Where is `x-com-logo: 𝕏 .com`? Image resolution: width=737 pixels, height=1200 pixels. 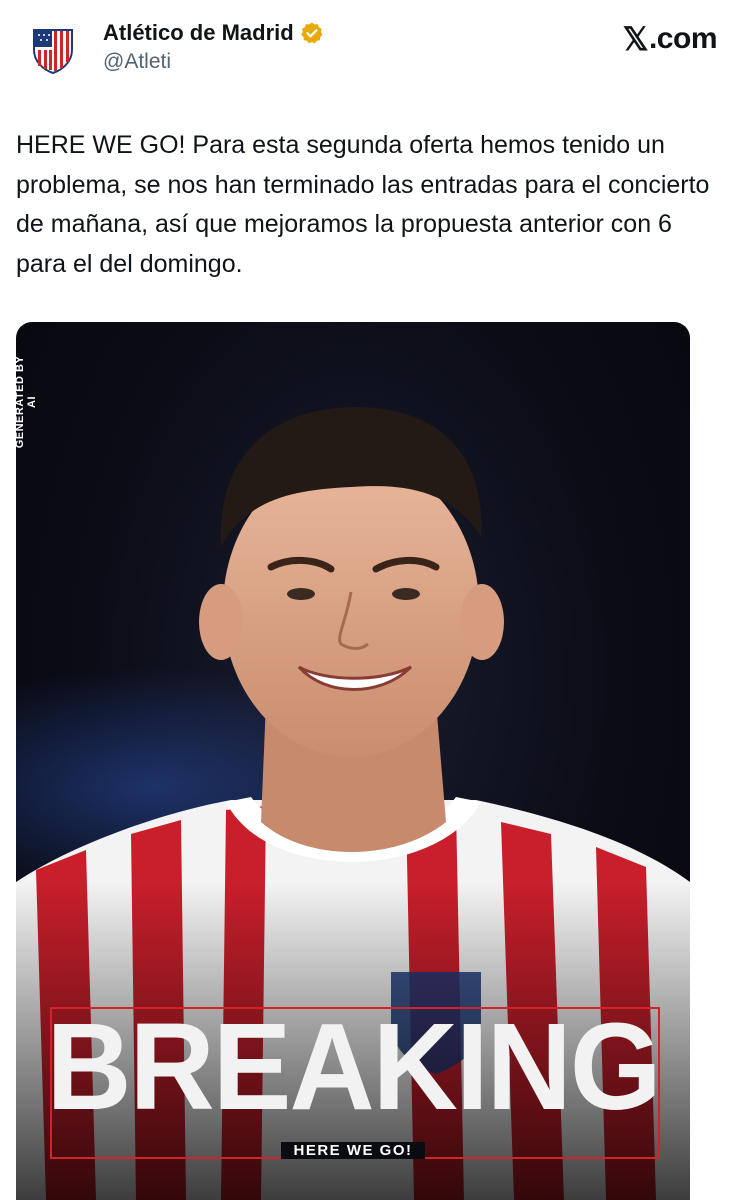 x-com-logo: 𝕏 .com is located at coordinates (670, 39).